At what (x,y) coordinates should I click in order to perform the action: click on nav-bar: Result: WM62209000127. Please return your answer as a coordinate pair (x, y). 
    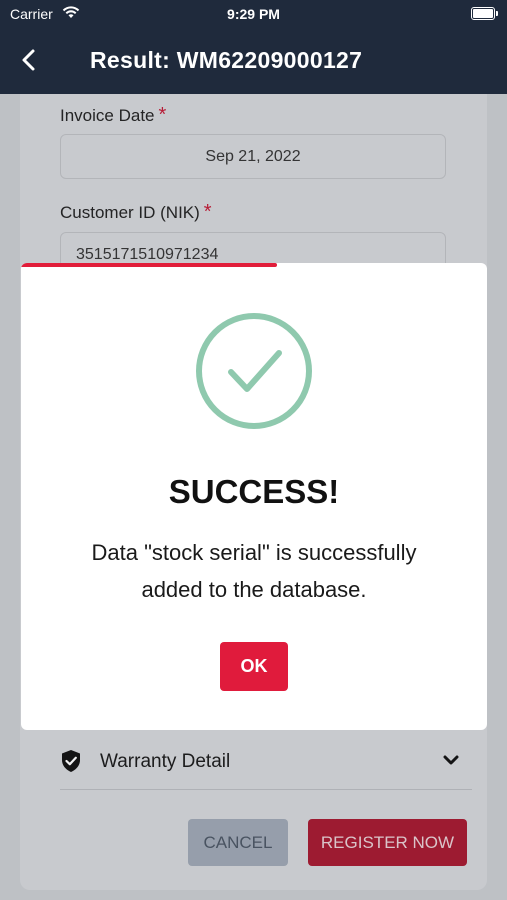
    Looking at the image, I should click on (253, 61).